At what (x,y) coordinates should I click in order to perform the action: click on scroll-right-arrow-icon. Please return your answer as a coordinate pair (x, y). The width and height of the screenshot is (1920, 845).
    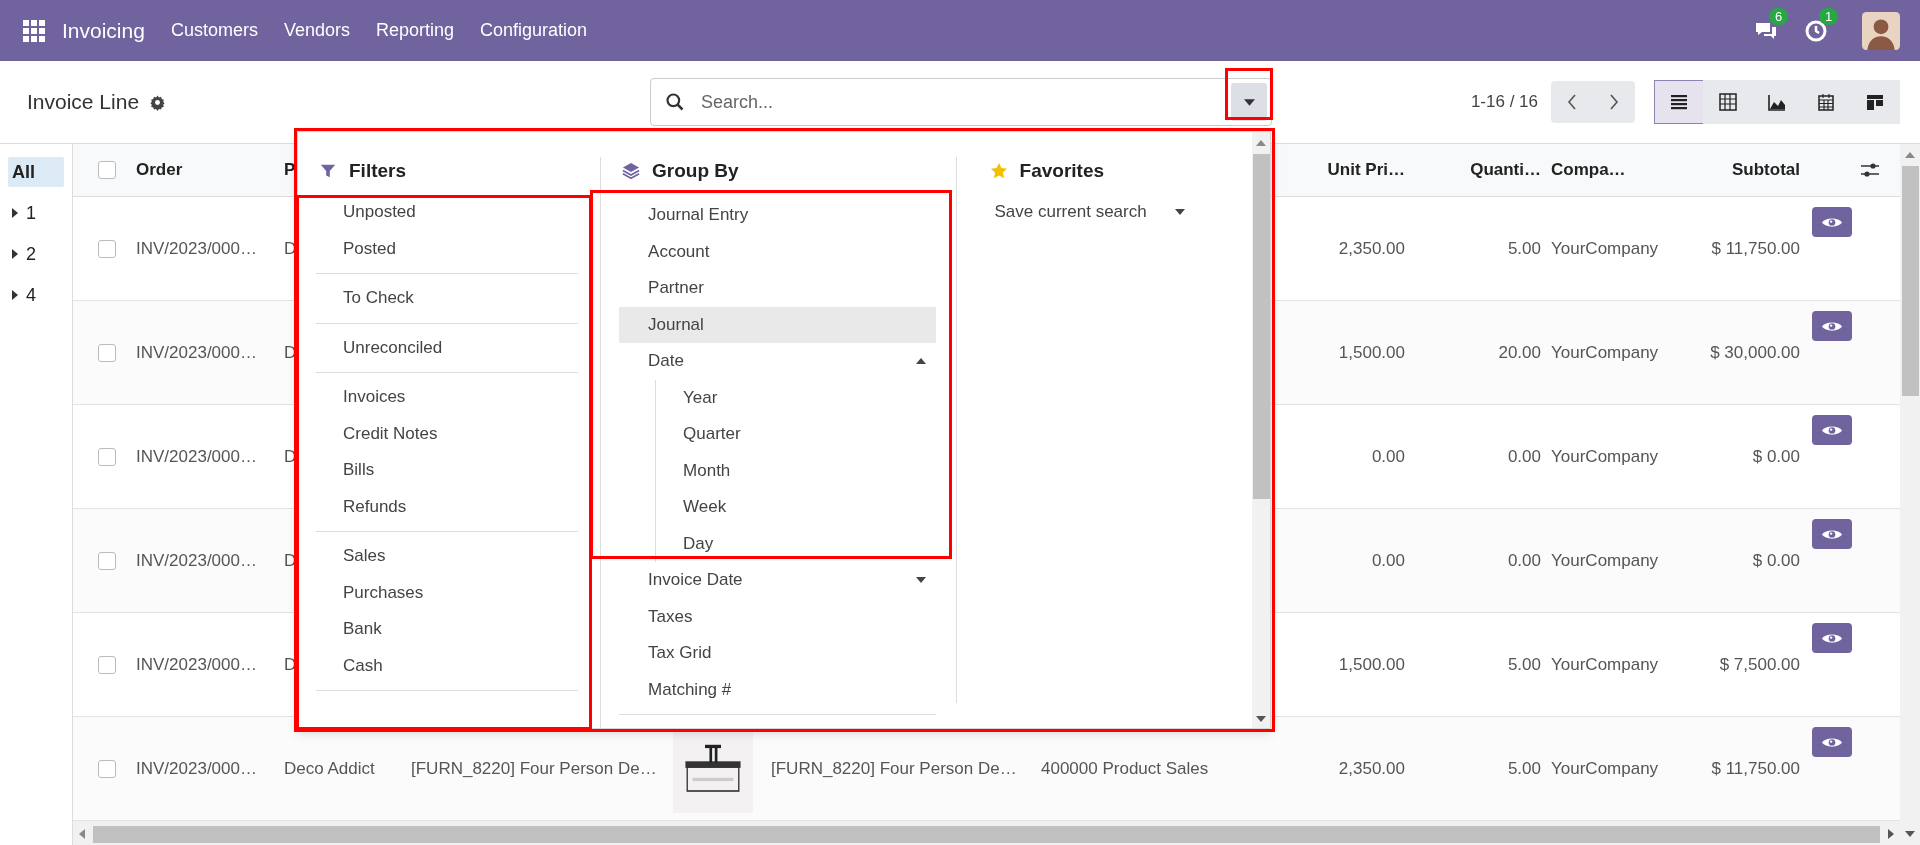
    Looking at the image, I should click on (1891, 834).